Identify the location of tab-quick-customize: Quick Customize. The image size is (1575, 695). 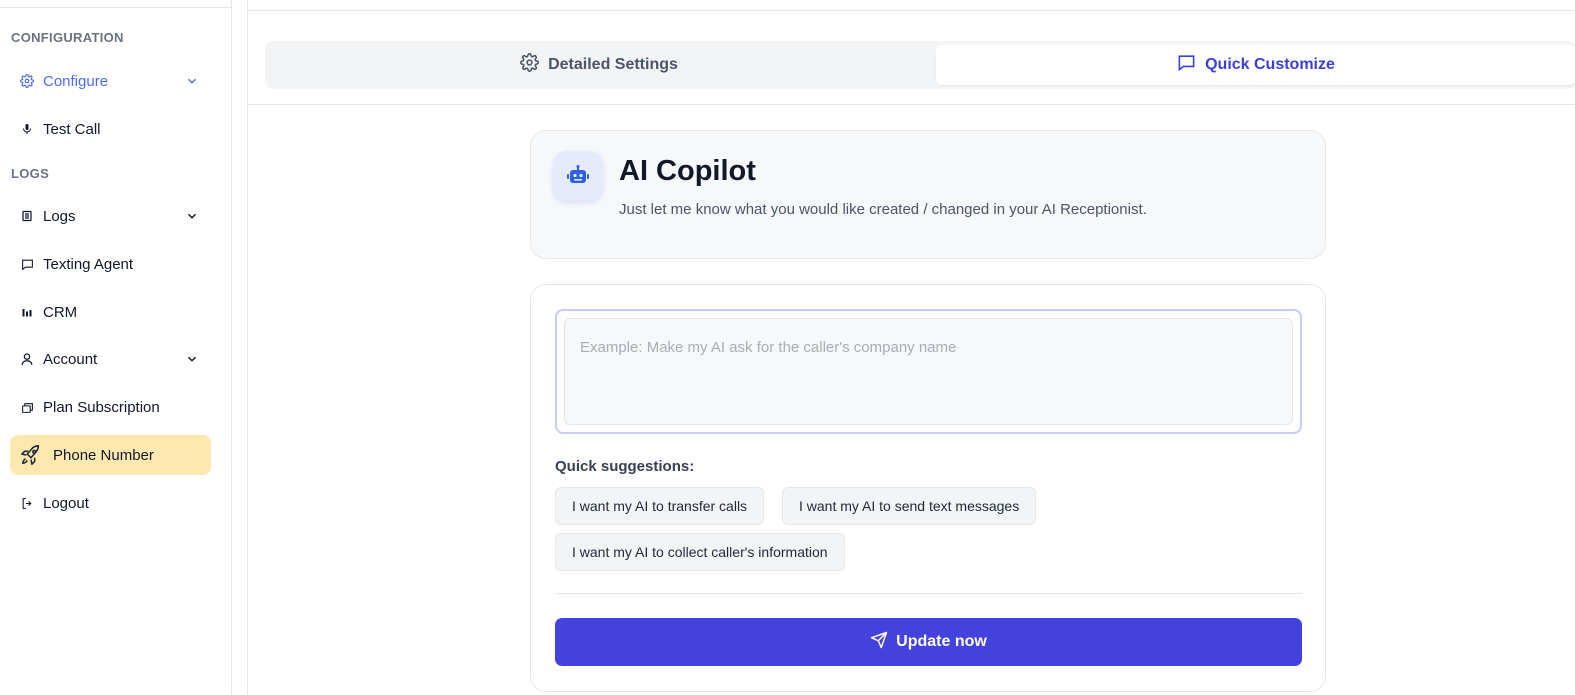
(1255, 65).